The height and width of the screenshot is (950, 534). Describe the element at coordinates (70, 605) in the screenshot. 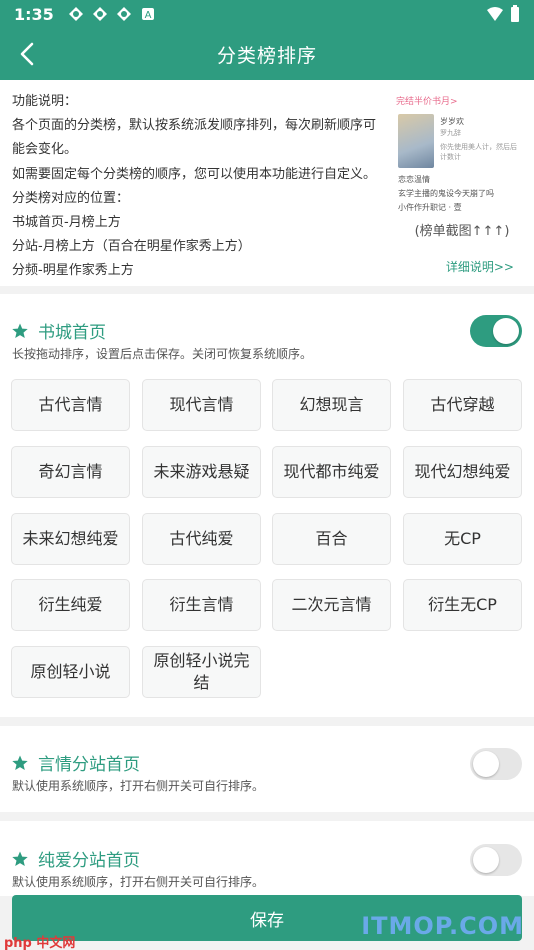

I see `category-chip: 衍生纯爱` at that location.